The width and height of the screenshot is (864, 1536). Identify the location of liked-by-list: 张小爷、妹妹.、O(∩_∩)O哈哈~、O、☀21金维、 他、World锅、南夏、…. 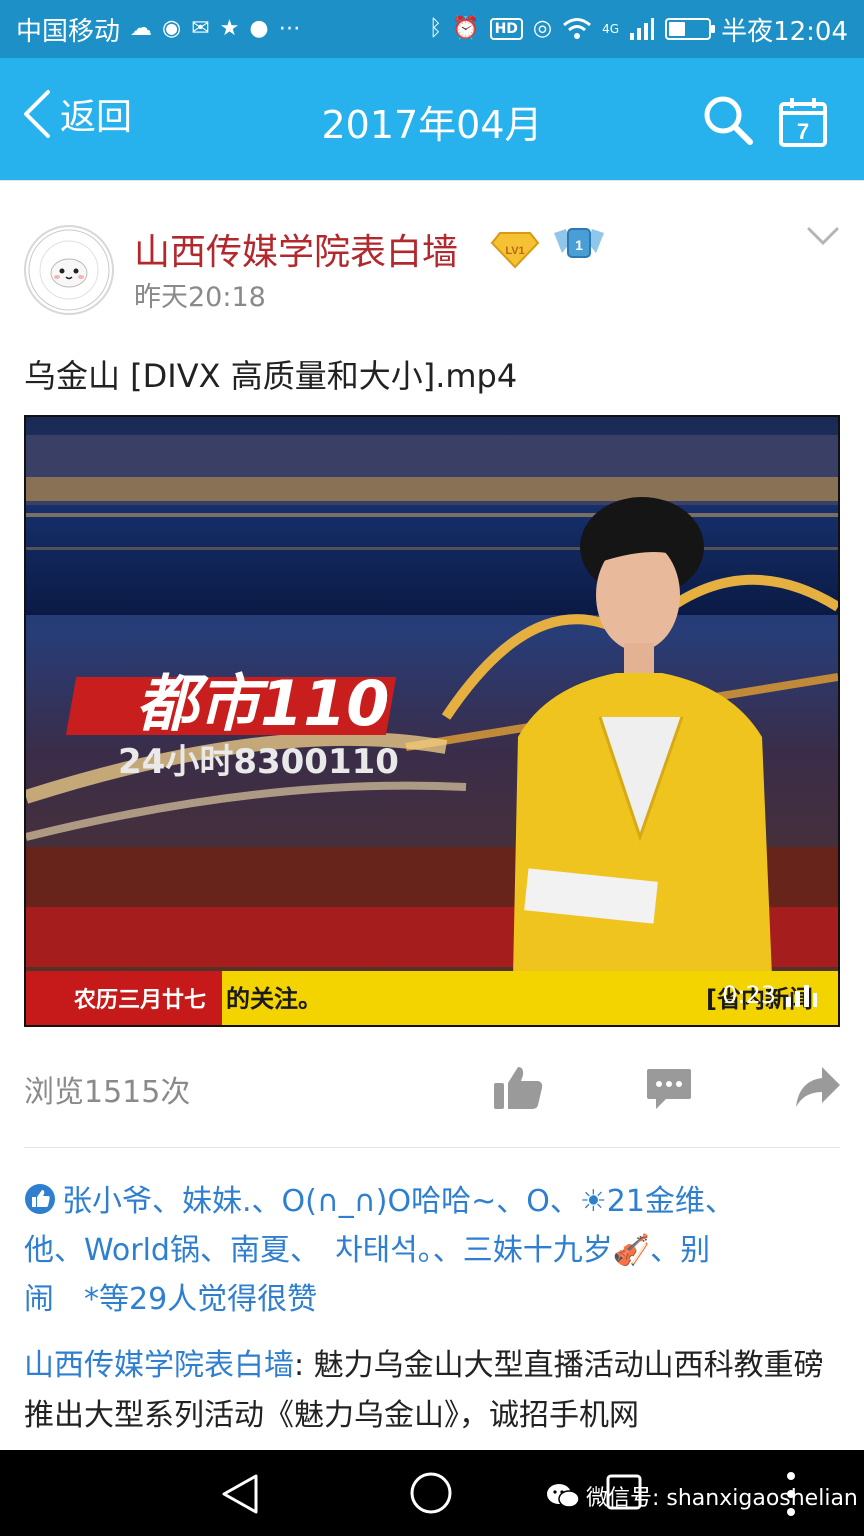
(432, 1250).